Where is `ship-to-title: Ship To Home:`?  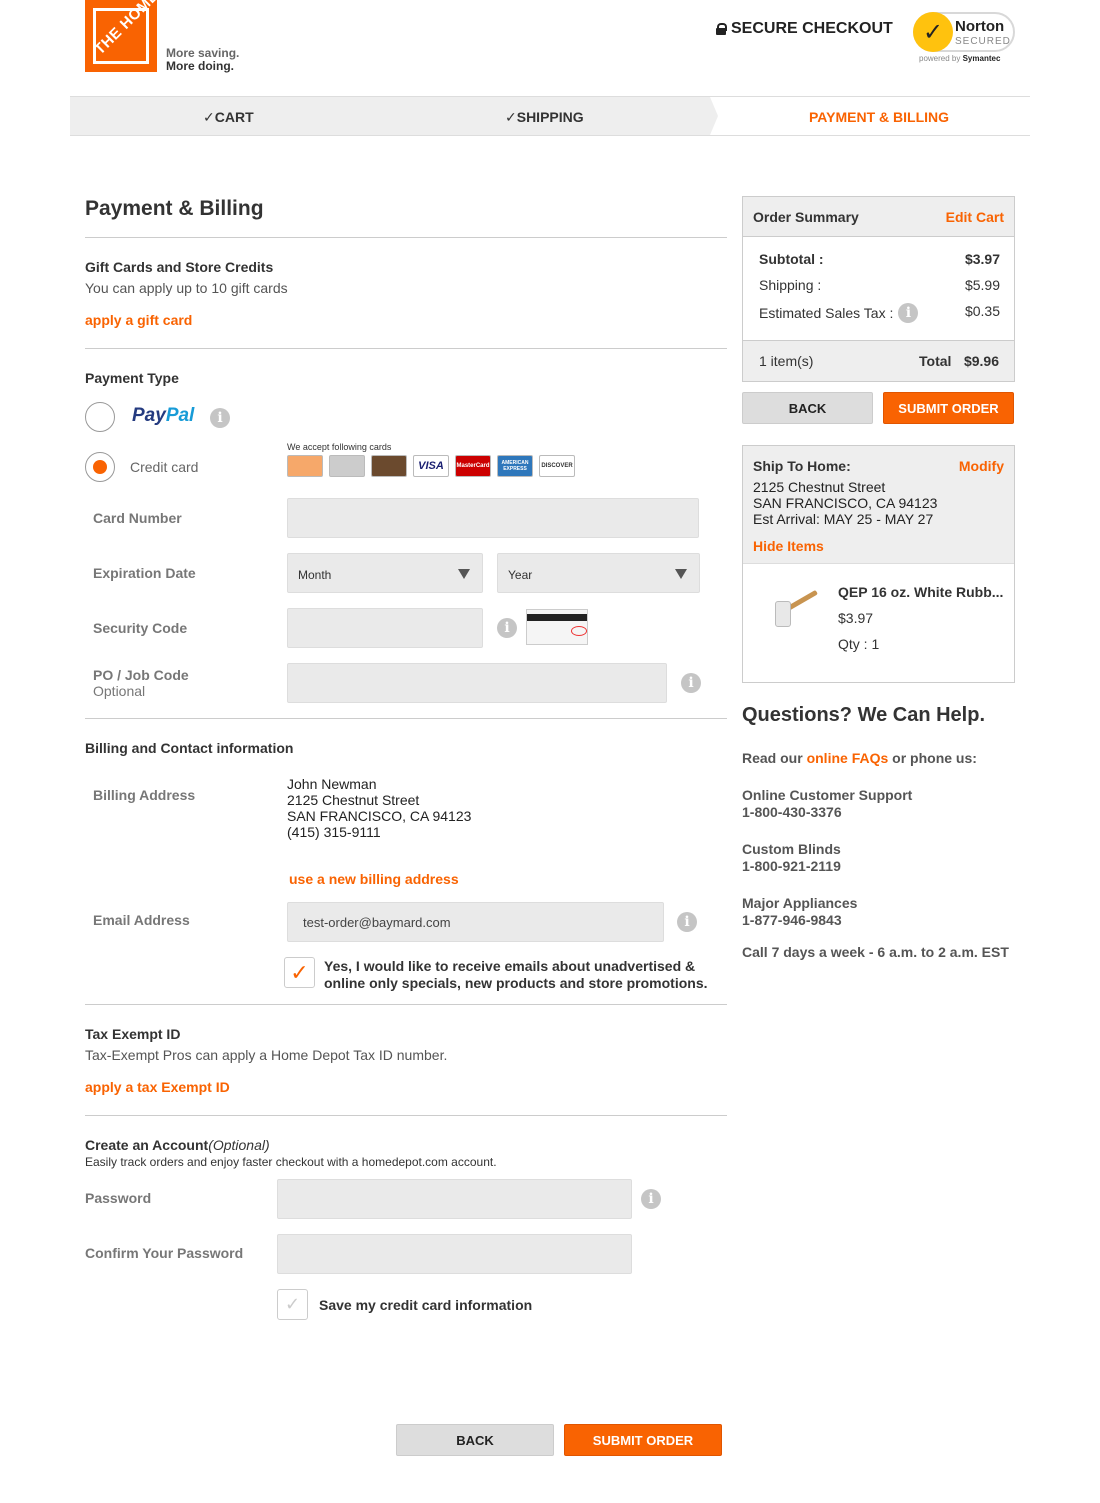 ship-to-title: Ship To Home: is located at coordinates (802, 466).